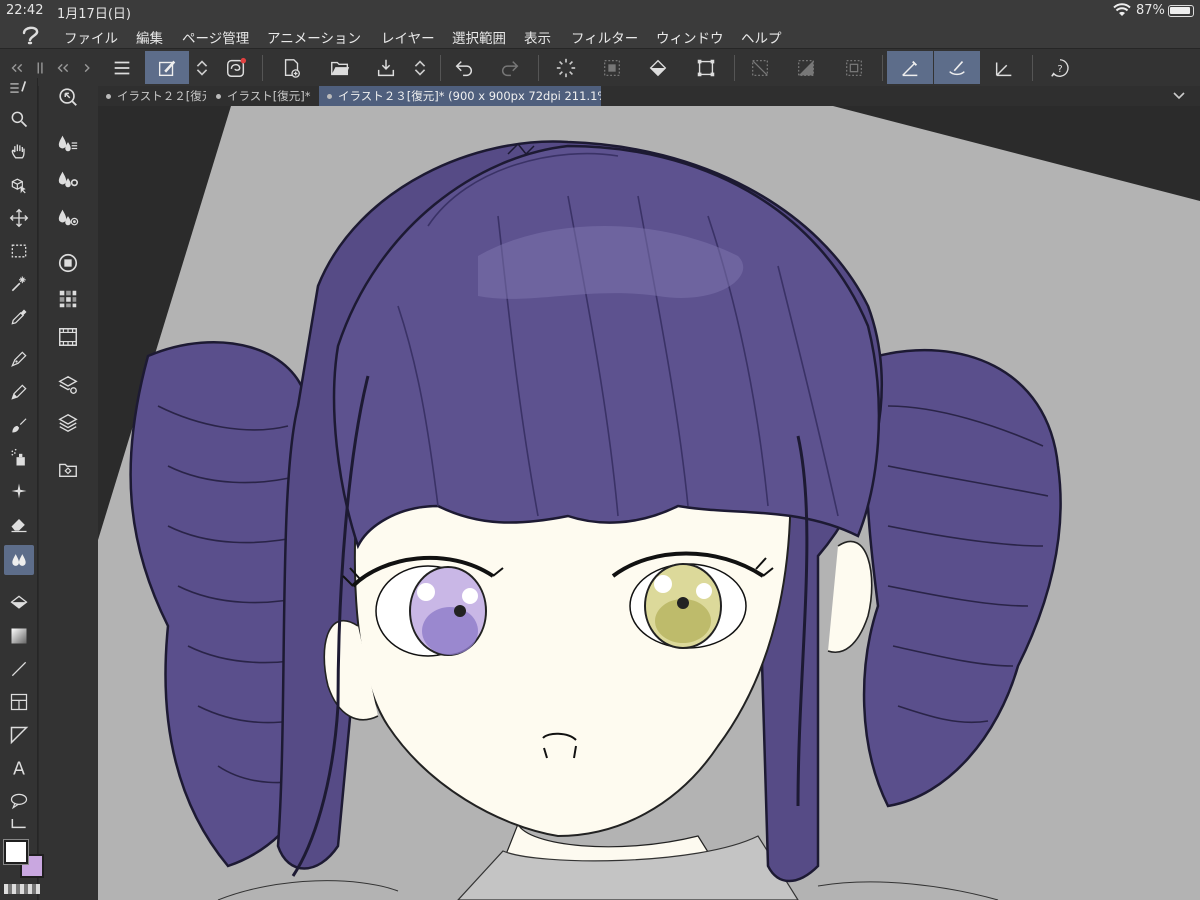  Describe the element at coordinates (706, 67) in the screenshot. I see `transform-icon` at that location.